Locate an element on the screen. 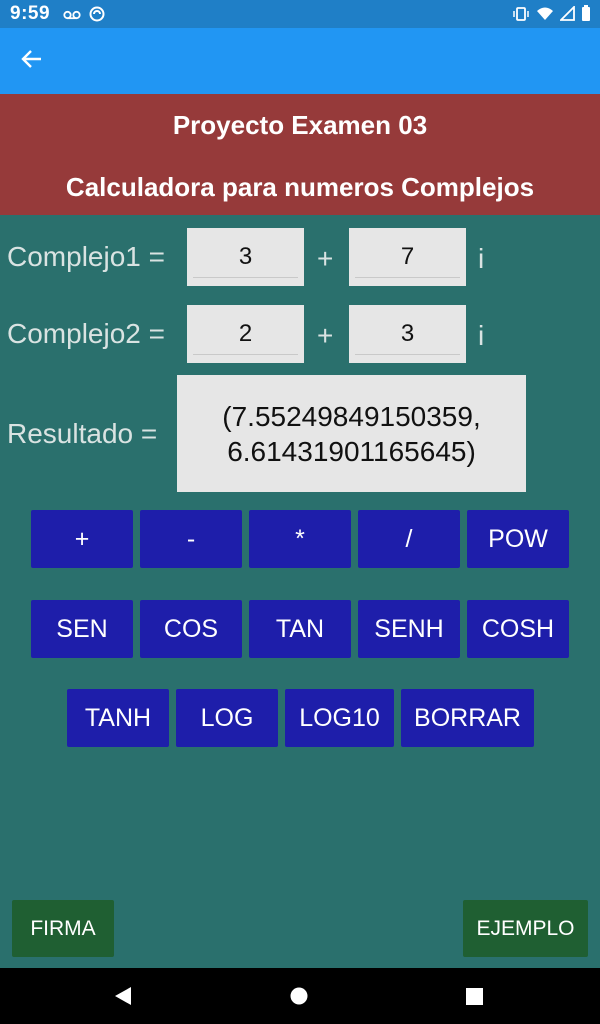 The height and width of the screenshot is (1024, 600). arrow-back-icon is located at coordinates (32, 61).